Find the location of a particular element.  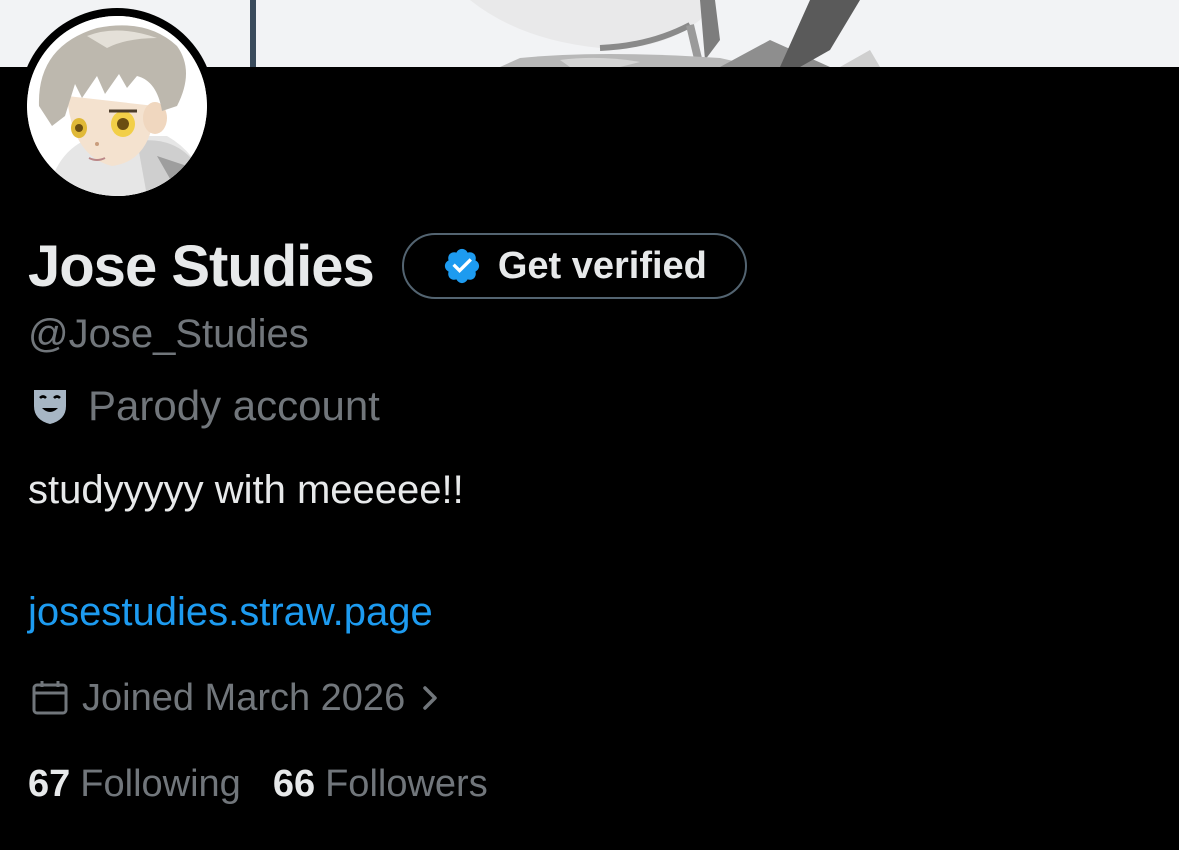

joined-date-row: Joined March 2026 is located at coordinates (236, 698).